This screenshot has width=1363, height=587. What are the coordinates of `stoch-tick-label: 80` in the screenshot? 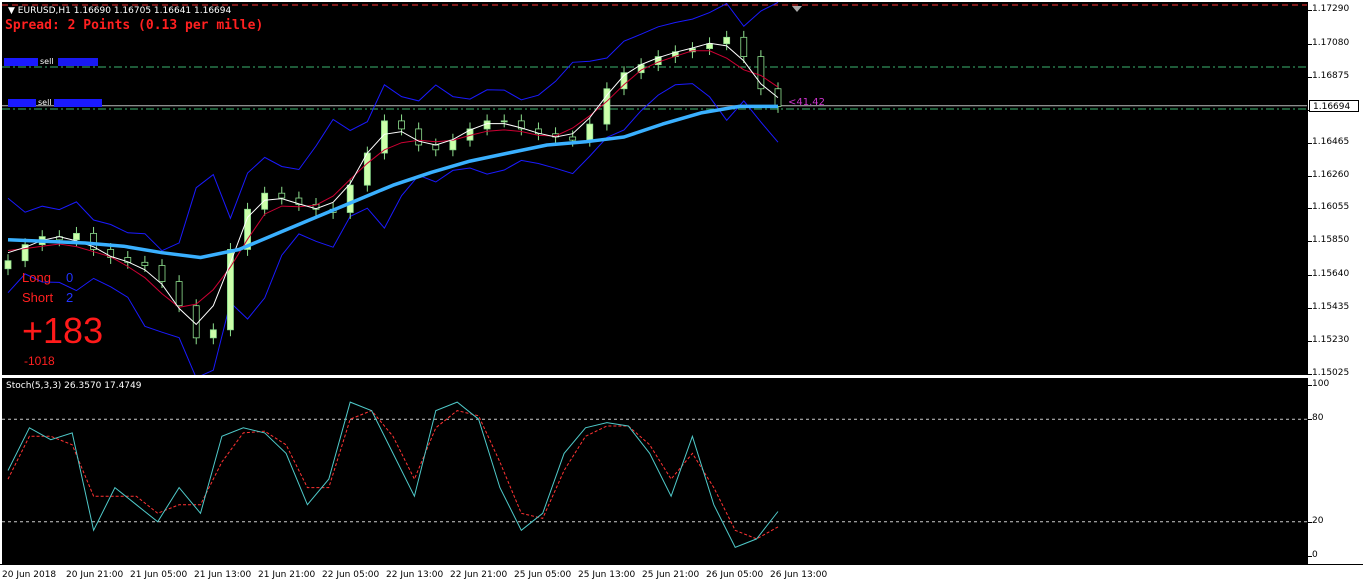 It's located at (1318, 418).